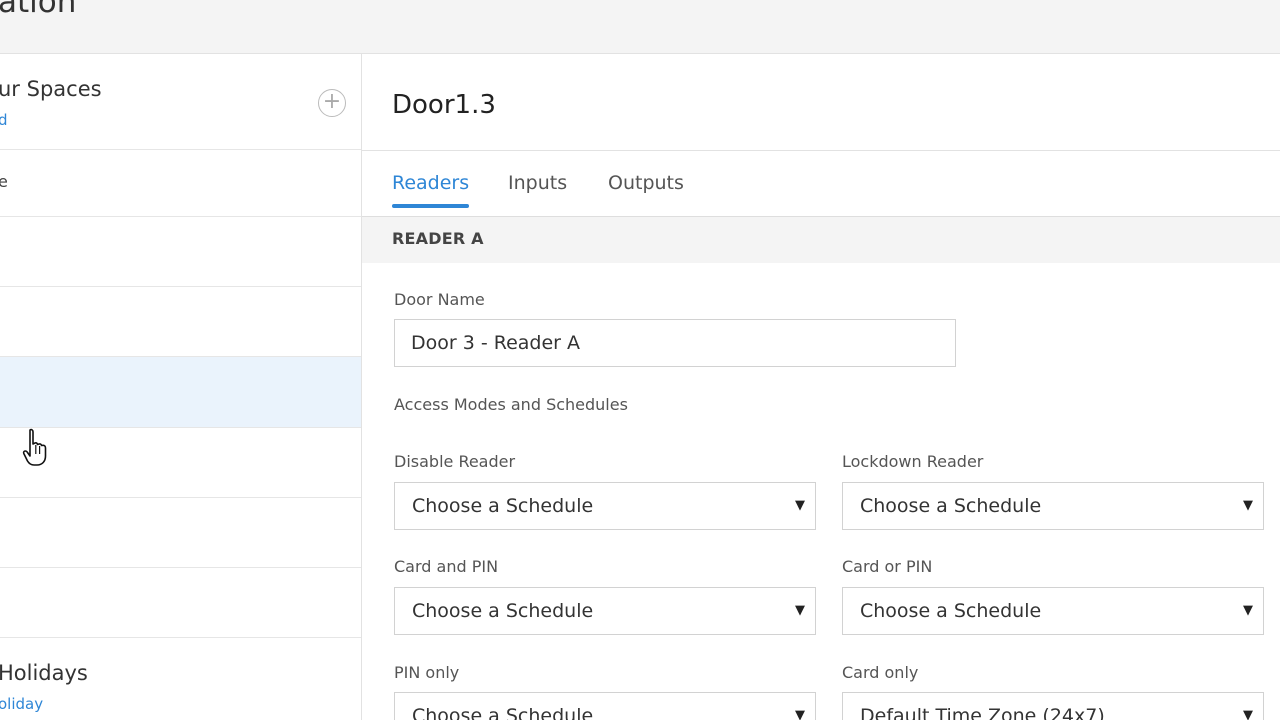 Image resolution: width=1280 pixels, height=720 pixels. Describe the element at coordinates (640, 27) in the screenshot. I see `top-header: ation` at that location.